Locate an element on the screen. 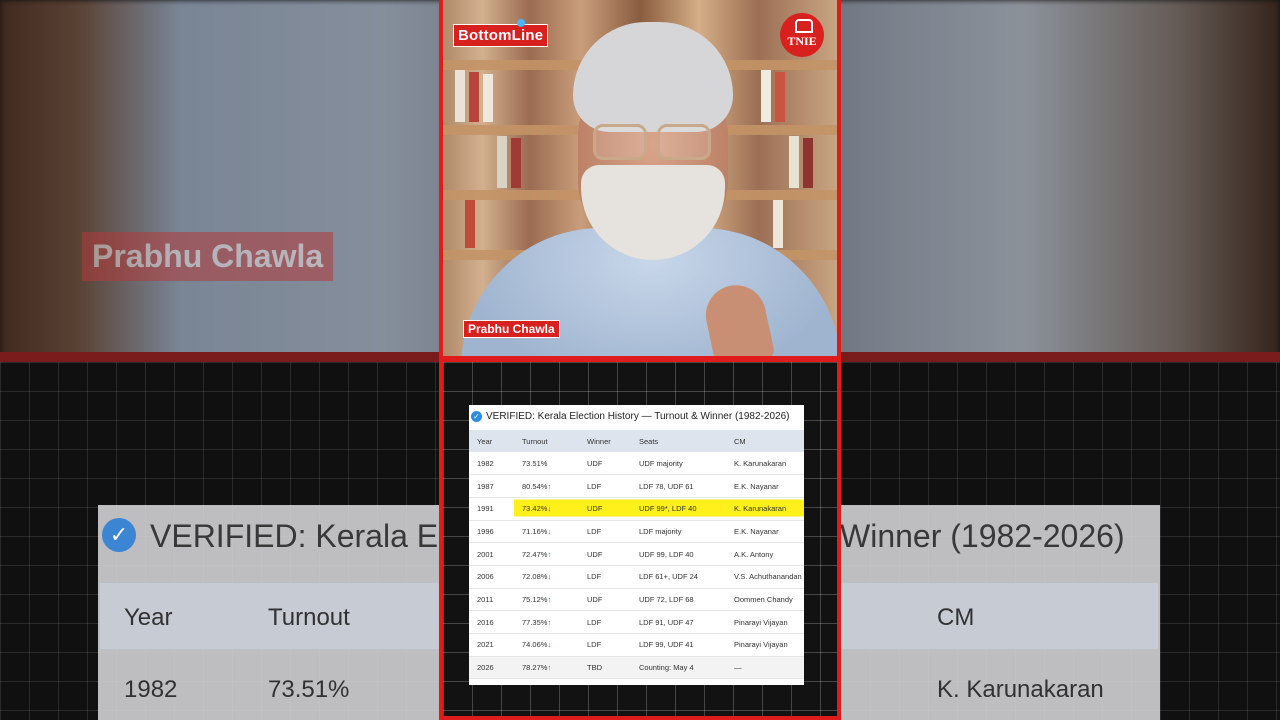 Image resolution: width=1280 pixels, height=720 pixels. cell-seats: LDF majority is located at coordinates (678, 532).